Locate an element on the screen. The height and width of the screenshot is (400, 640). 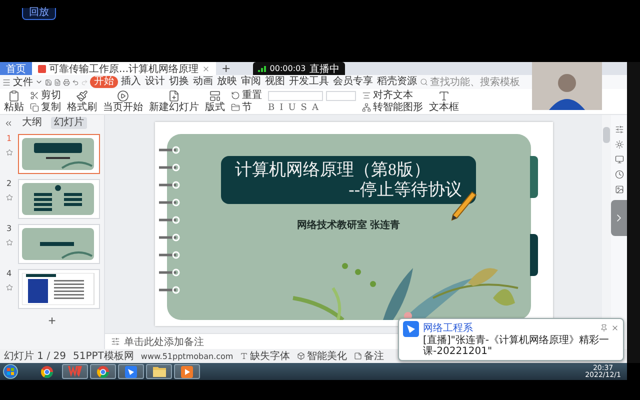
reset-icon is located at coordinates (235, 95).